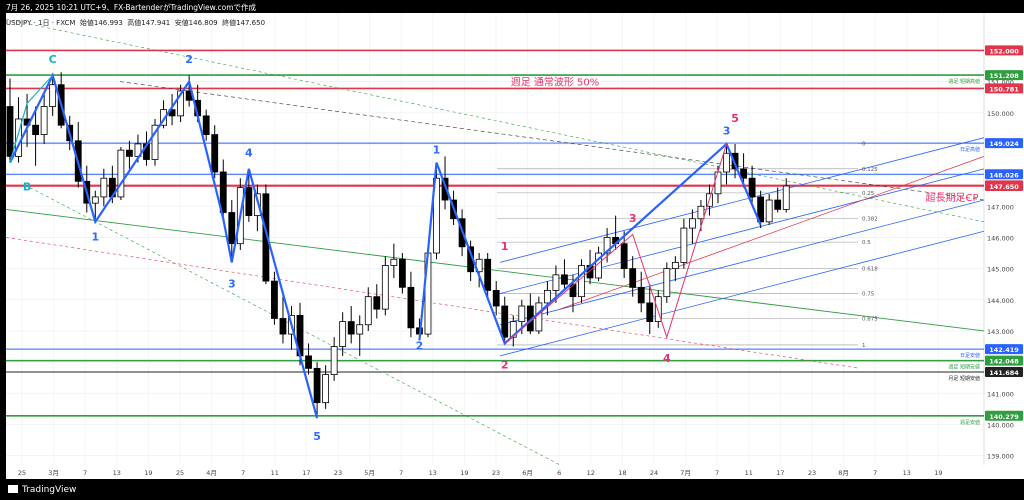 The height and width of the screenshot is (500, 1024). I want to click on y-tick-label: 144.000, so click(1000, 301).